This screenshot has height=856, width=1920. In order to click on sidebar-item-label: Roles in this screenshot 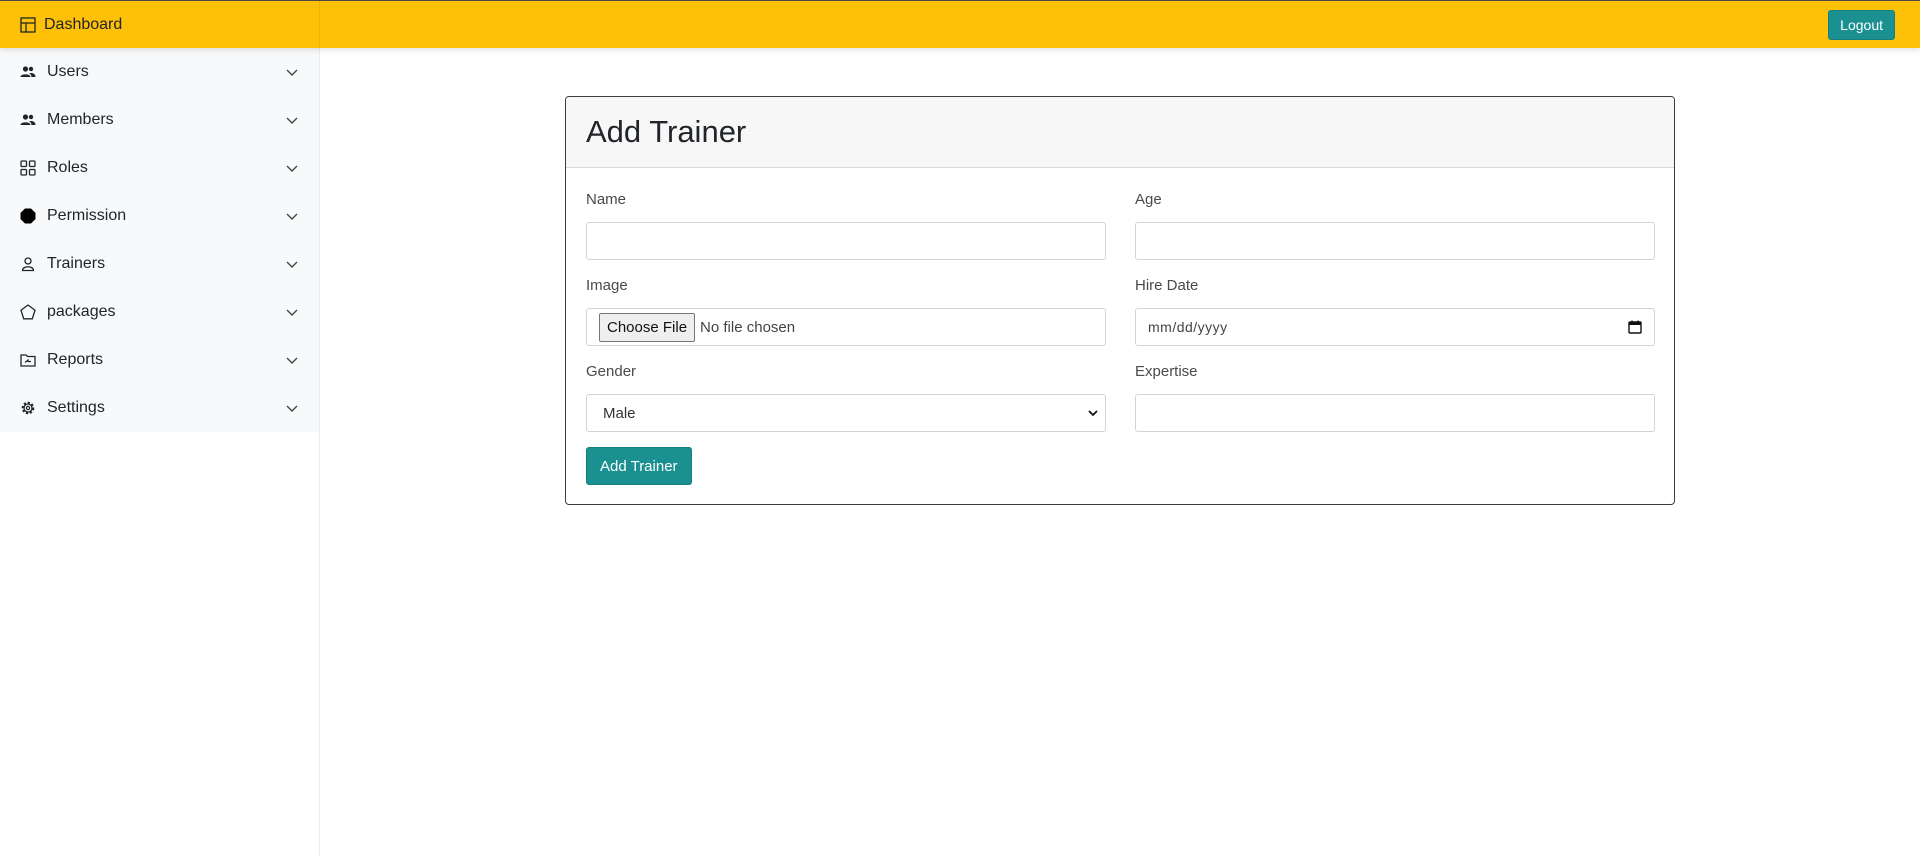, I will do `click(67, 167)`.